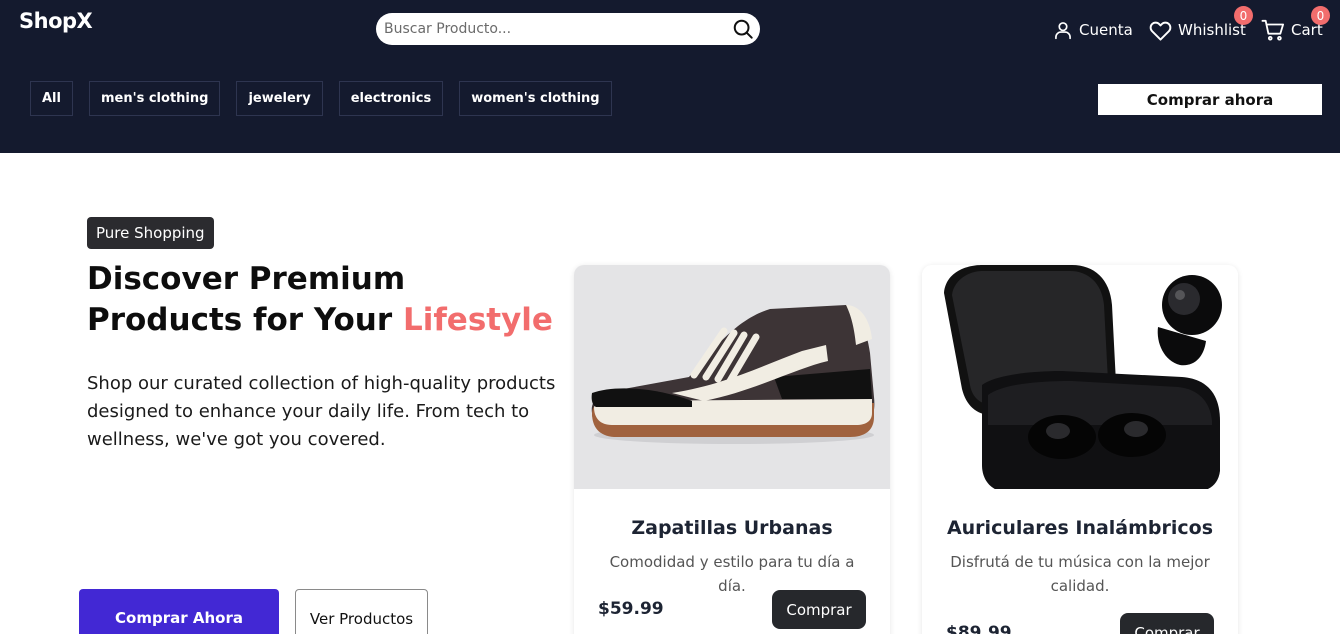 Image resolution: width=1340 pixels, height=634 pixels. What do you see at coordinates (1210, 99) in the screenshot?
I see `buy-now-header-button: Comprar ahora` at bounding box center [1210, 99].